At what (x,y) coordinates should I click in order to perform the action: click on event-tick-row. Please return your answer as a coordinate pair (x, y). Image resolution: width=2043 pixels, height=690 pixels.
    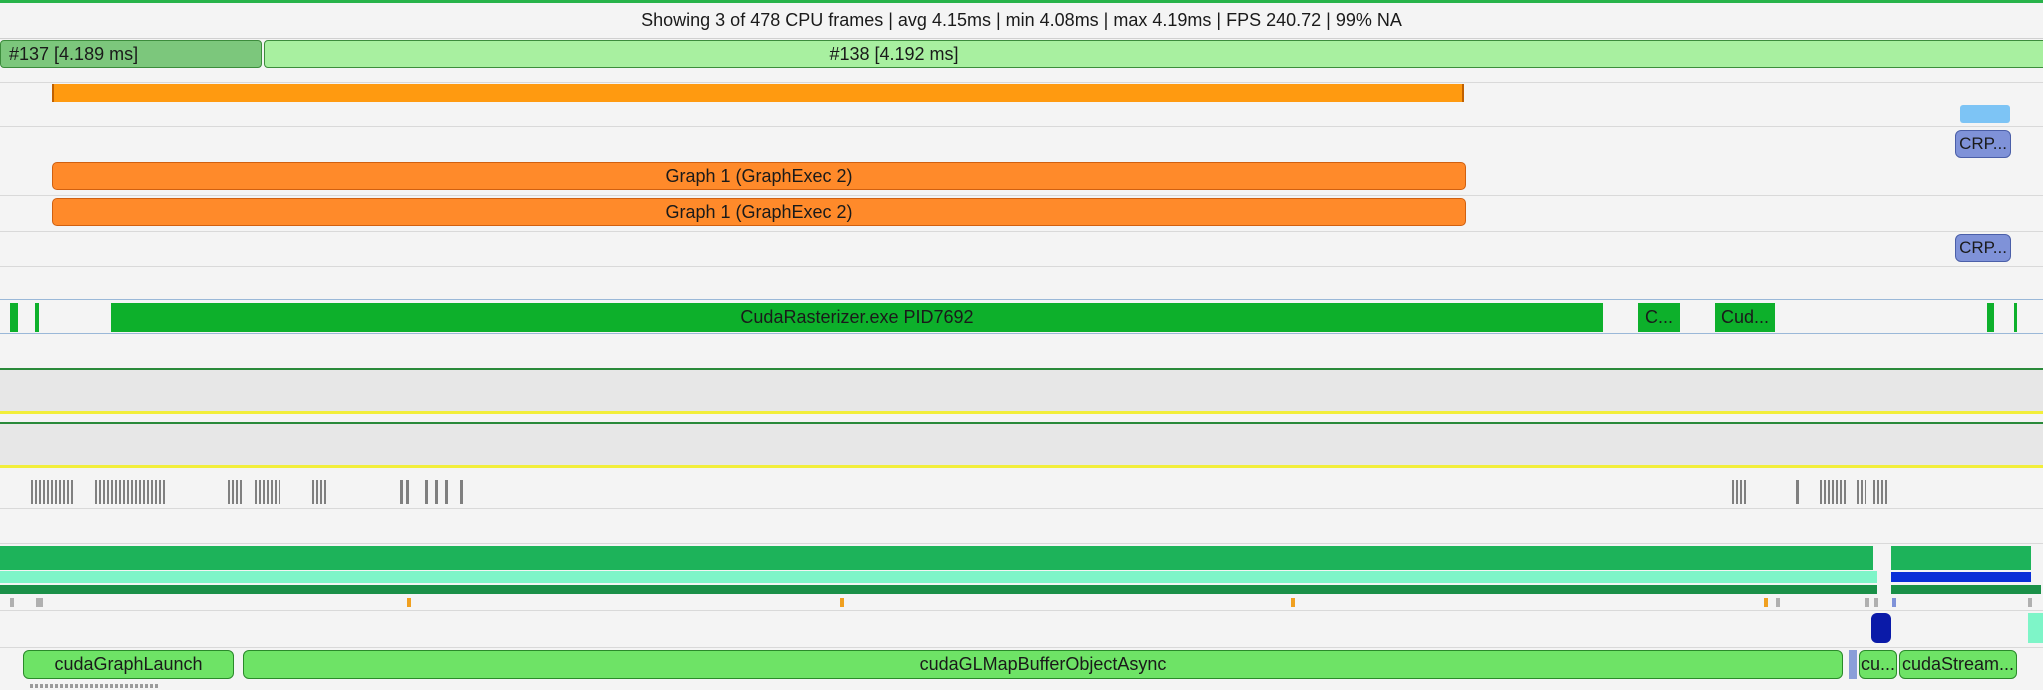
    Looking at the image, I should click on (1021, 492).